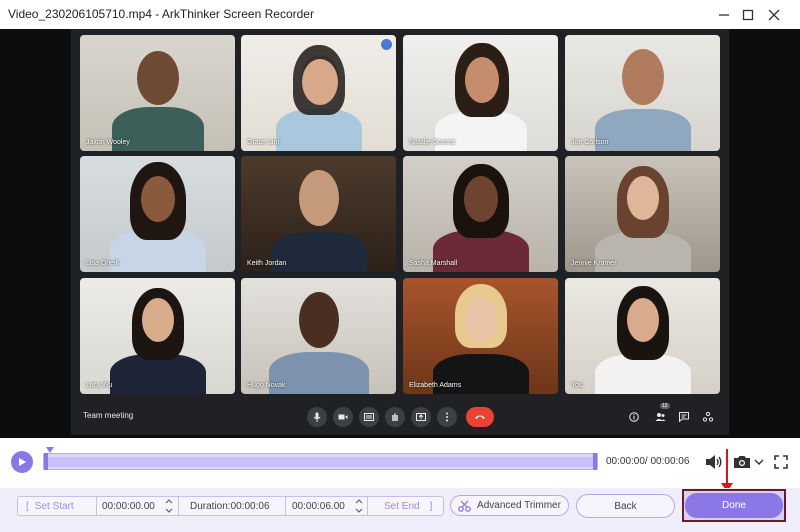 The height and width of the screenshot is (532, 800). I want to click on start-time-field: 00:00:00.00, so click(132, 506).